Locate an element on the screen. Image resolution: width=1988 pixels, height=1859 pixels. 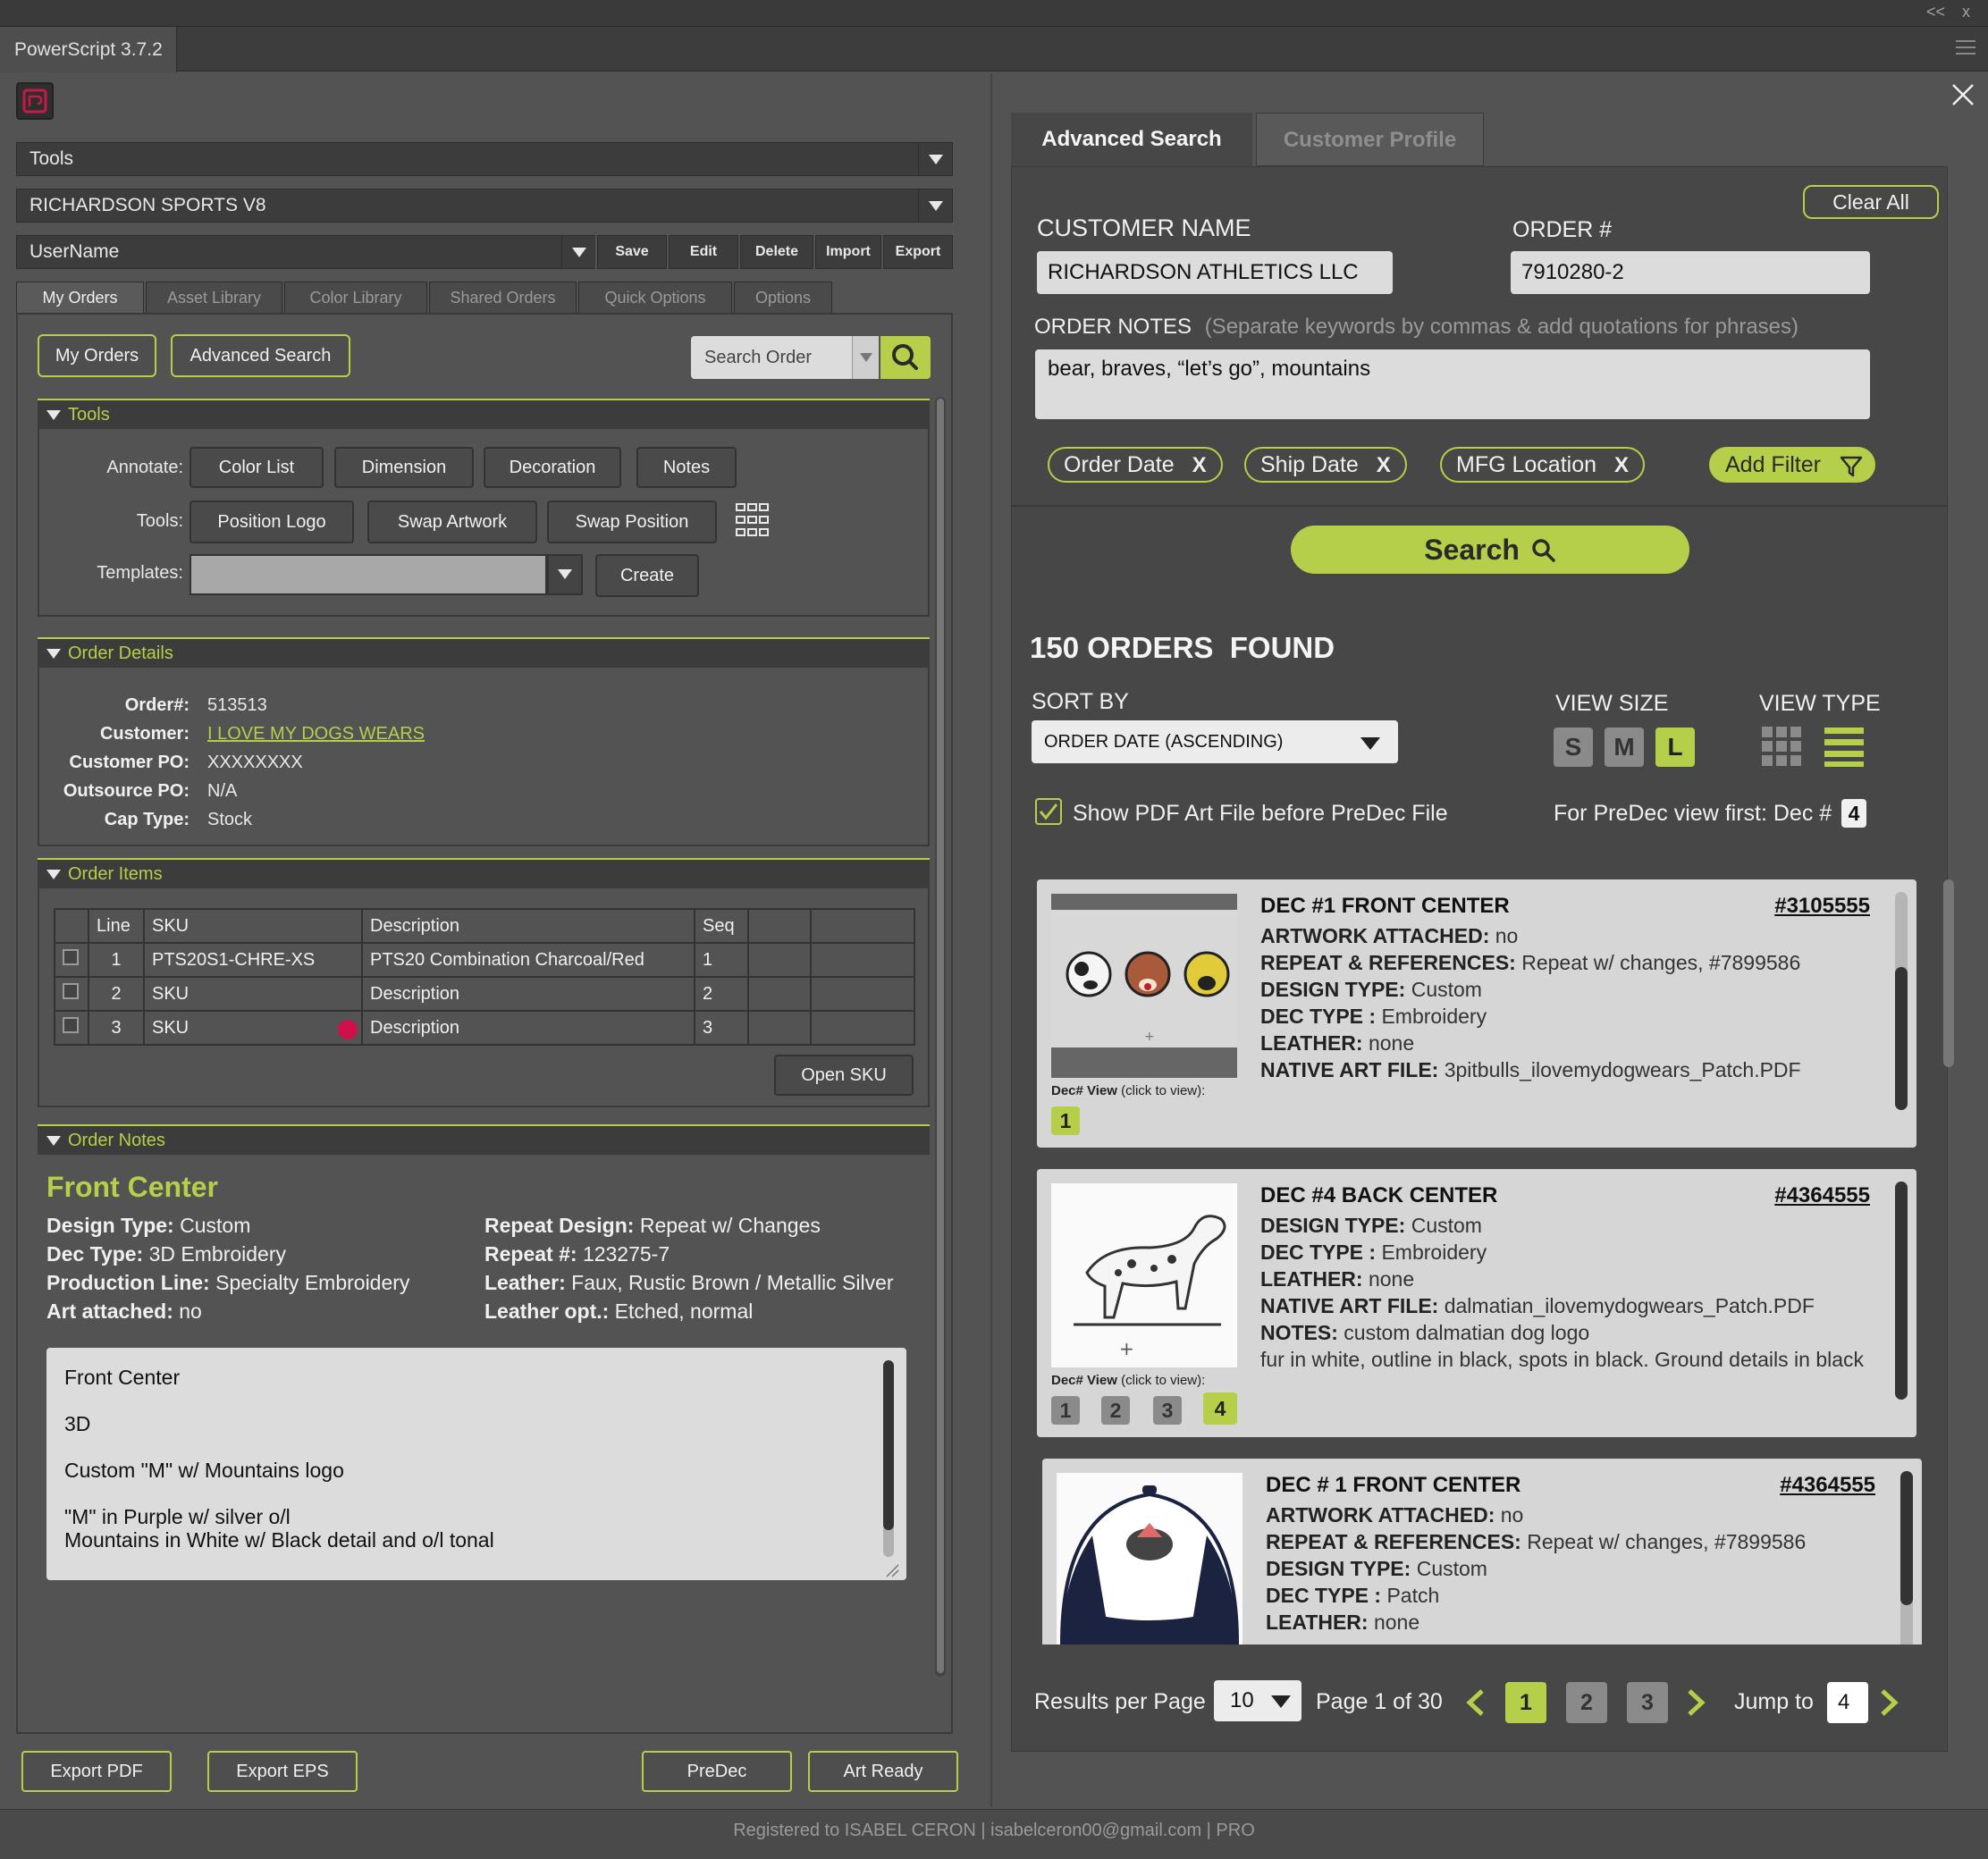
create-template-button: Create is located at coordinates (647, 576).